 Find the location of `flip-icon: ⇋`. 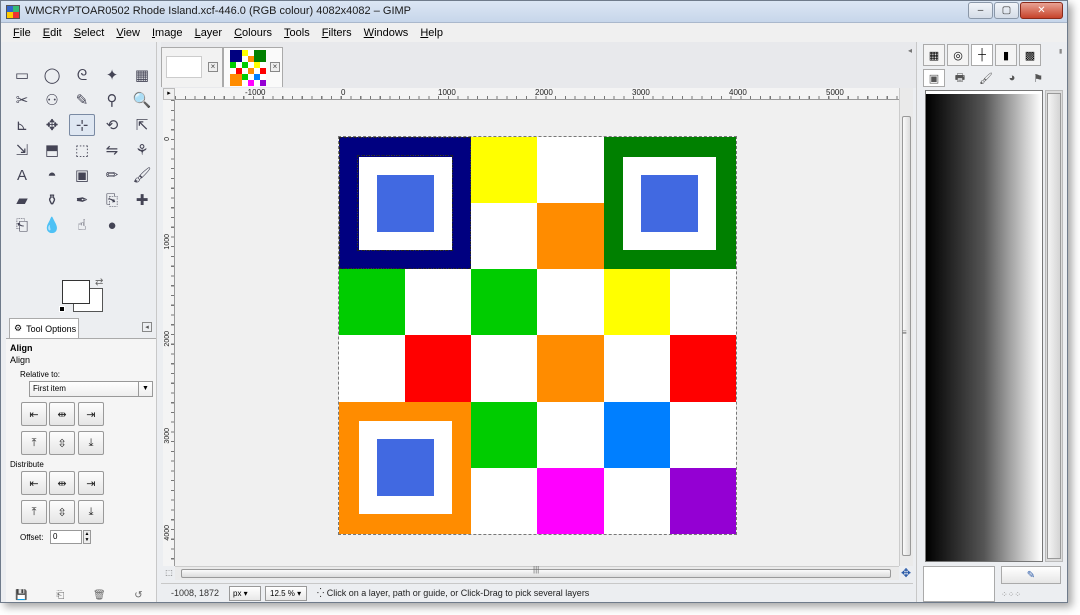

flip-icon: ⇋ is located at coordinates (112, 150).